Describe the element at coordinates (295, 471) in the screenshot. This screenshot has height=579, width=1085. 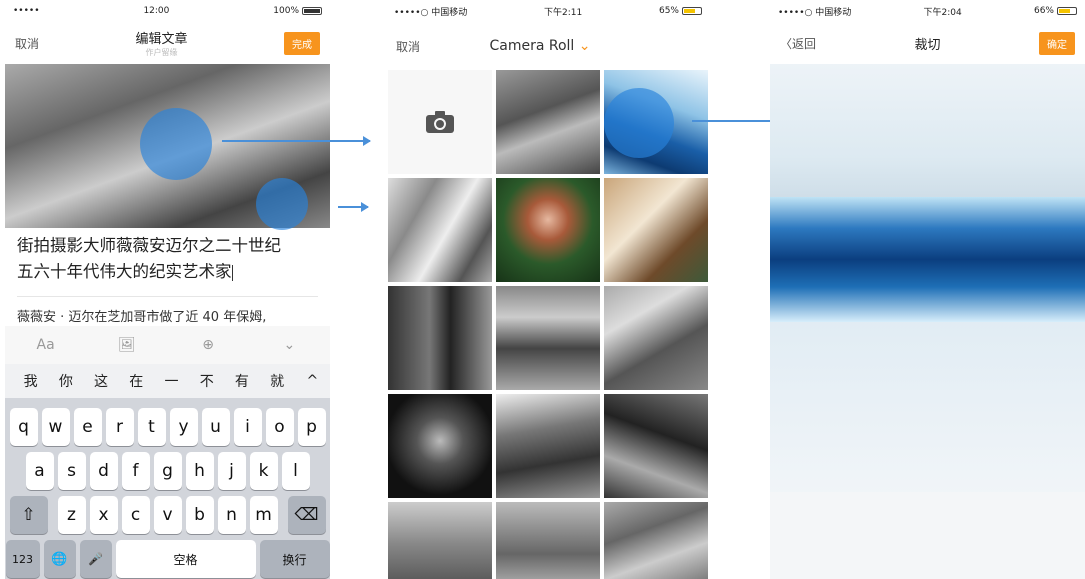
I see `key-l: l` at that location.